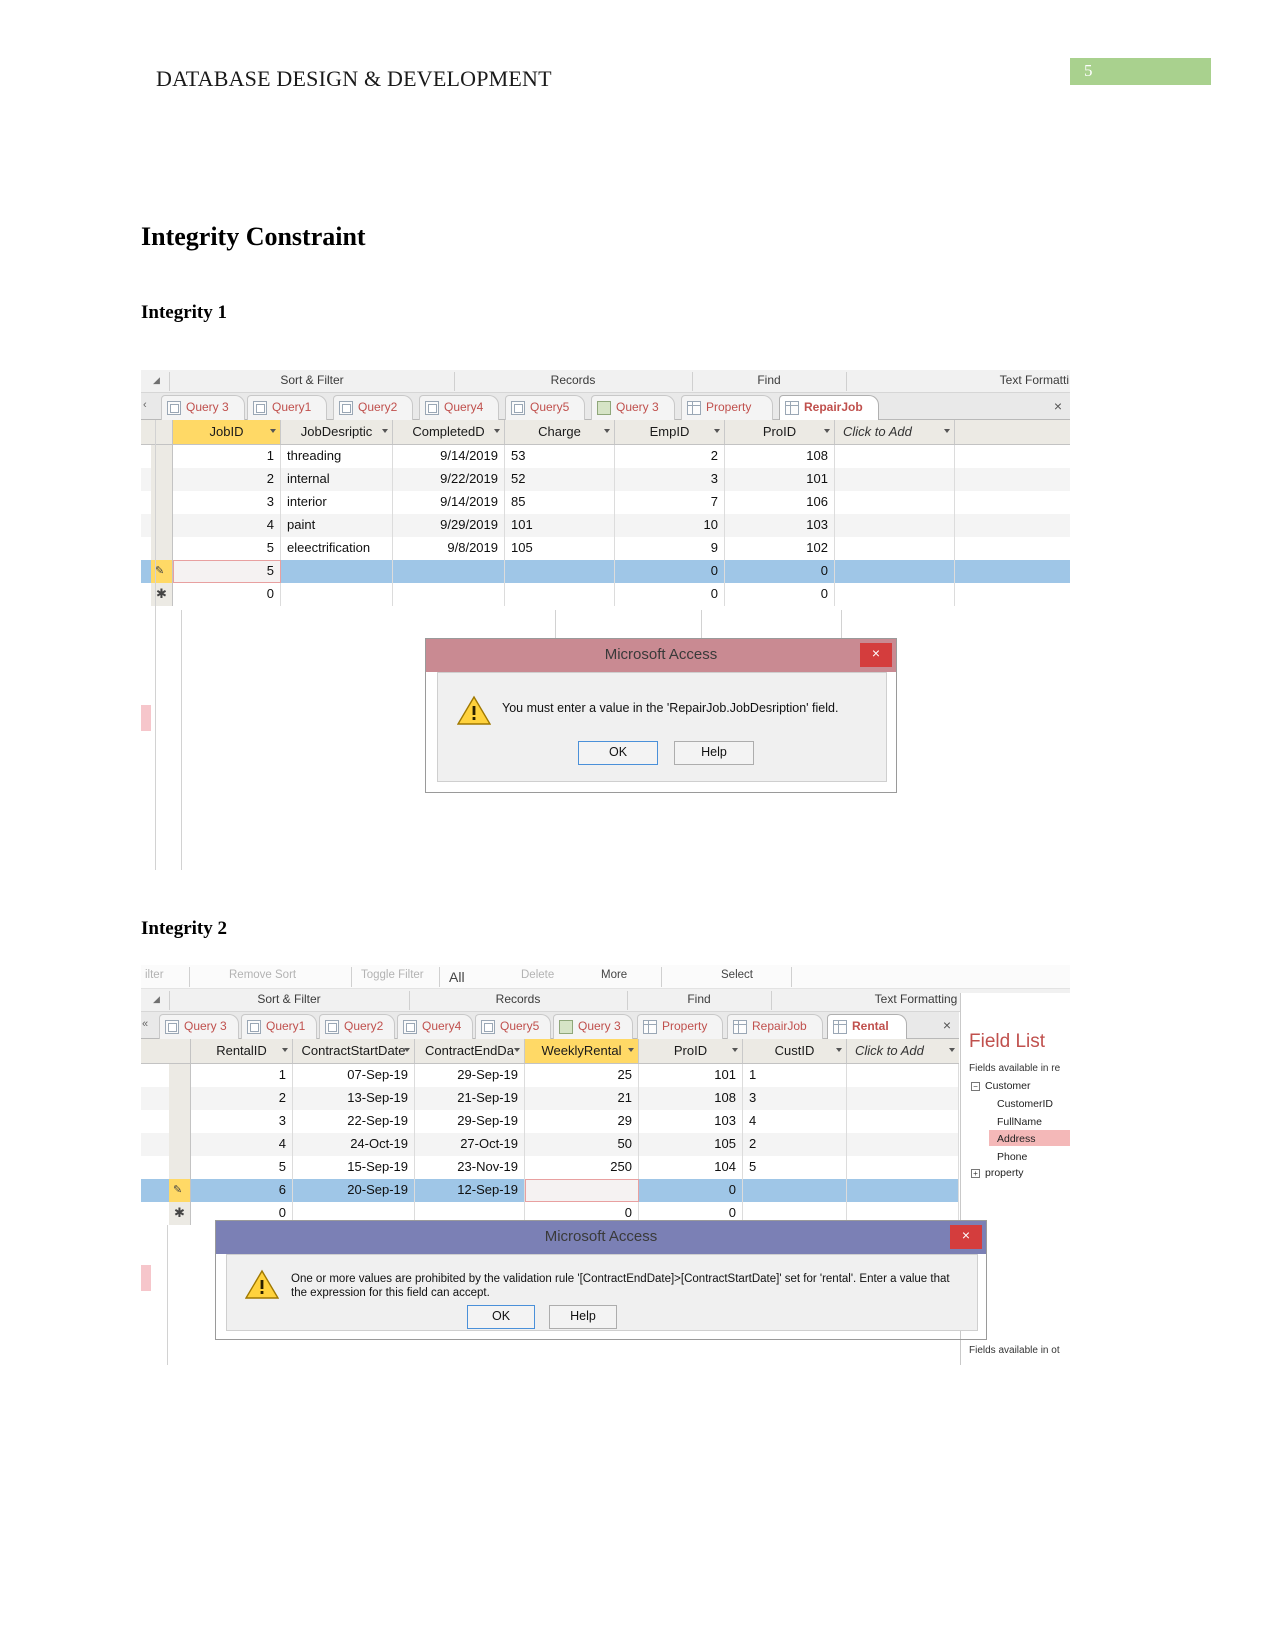  Describe the element at coordinates (513, 1026) in the screenshot. I see `tab-query5: Query5` at that location.